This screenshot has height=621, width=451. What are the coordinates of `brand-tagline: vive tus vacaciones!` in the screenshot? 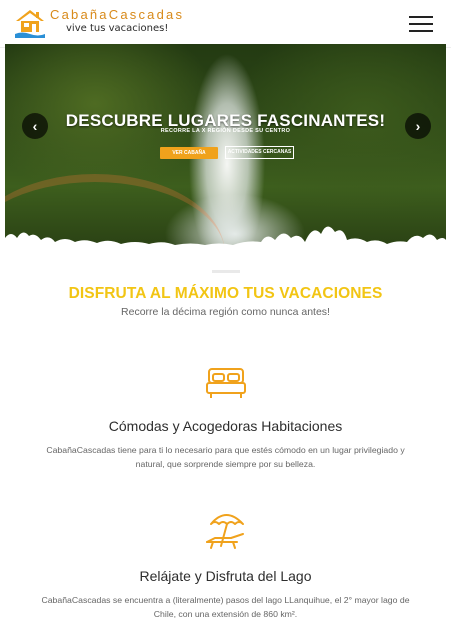 It's located at (117, 28).